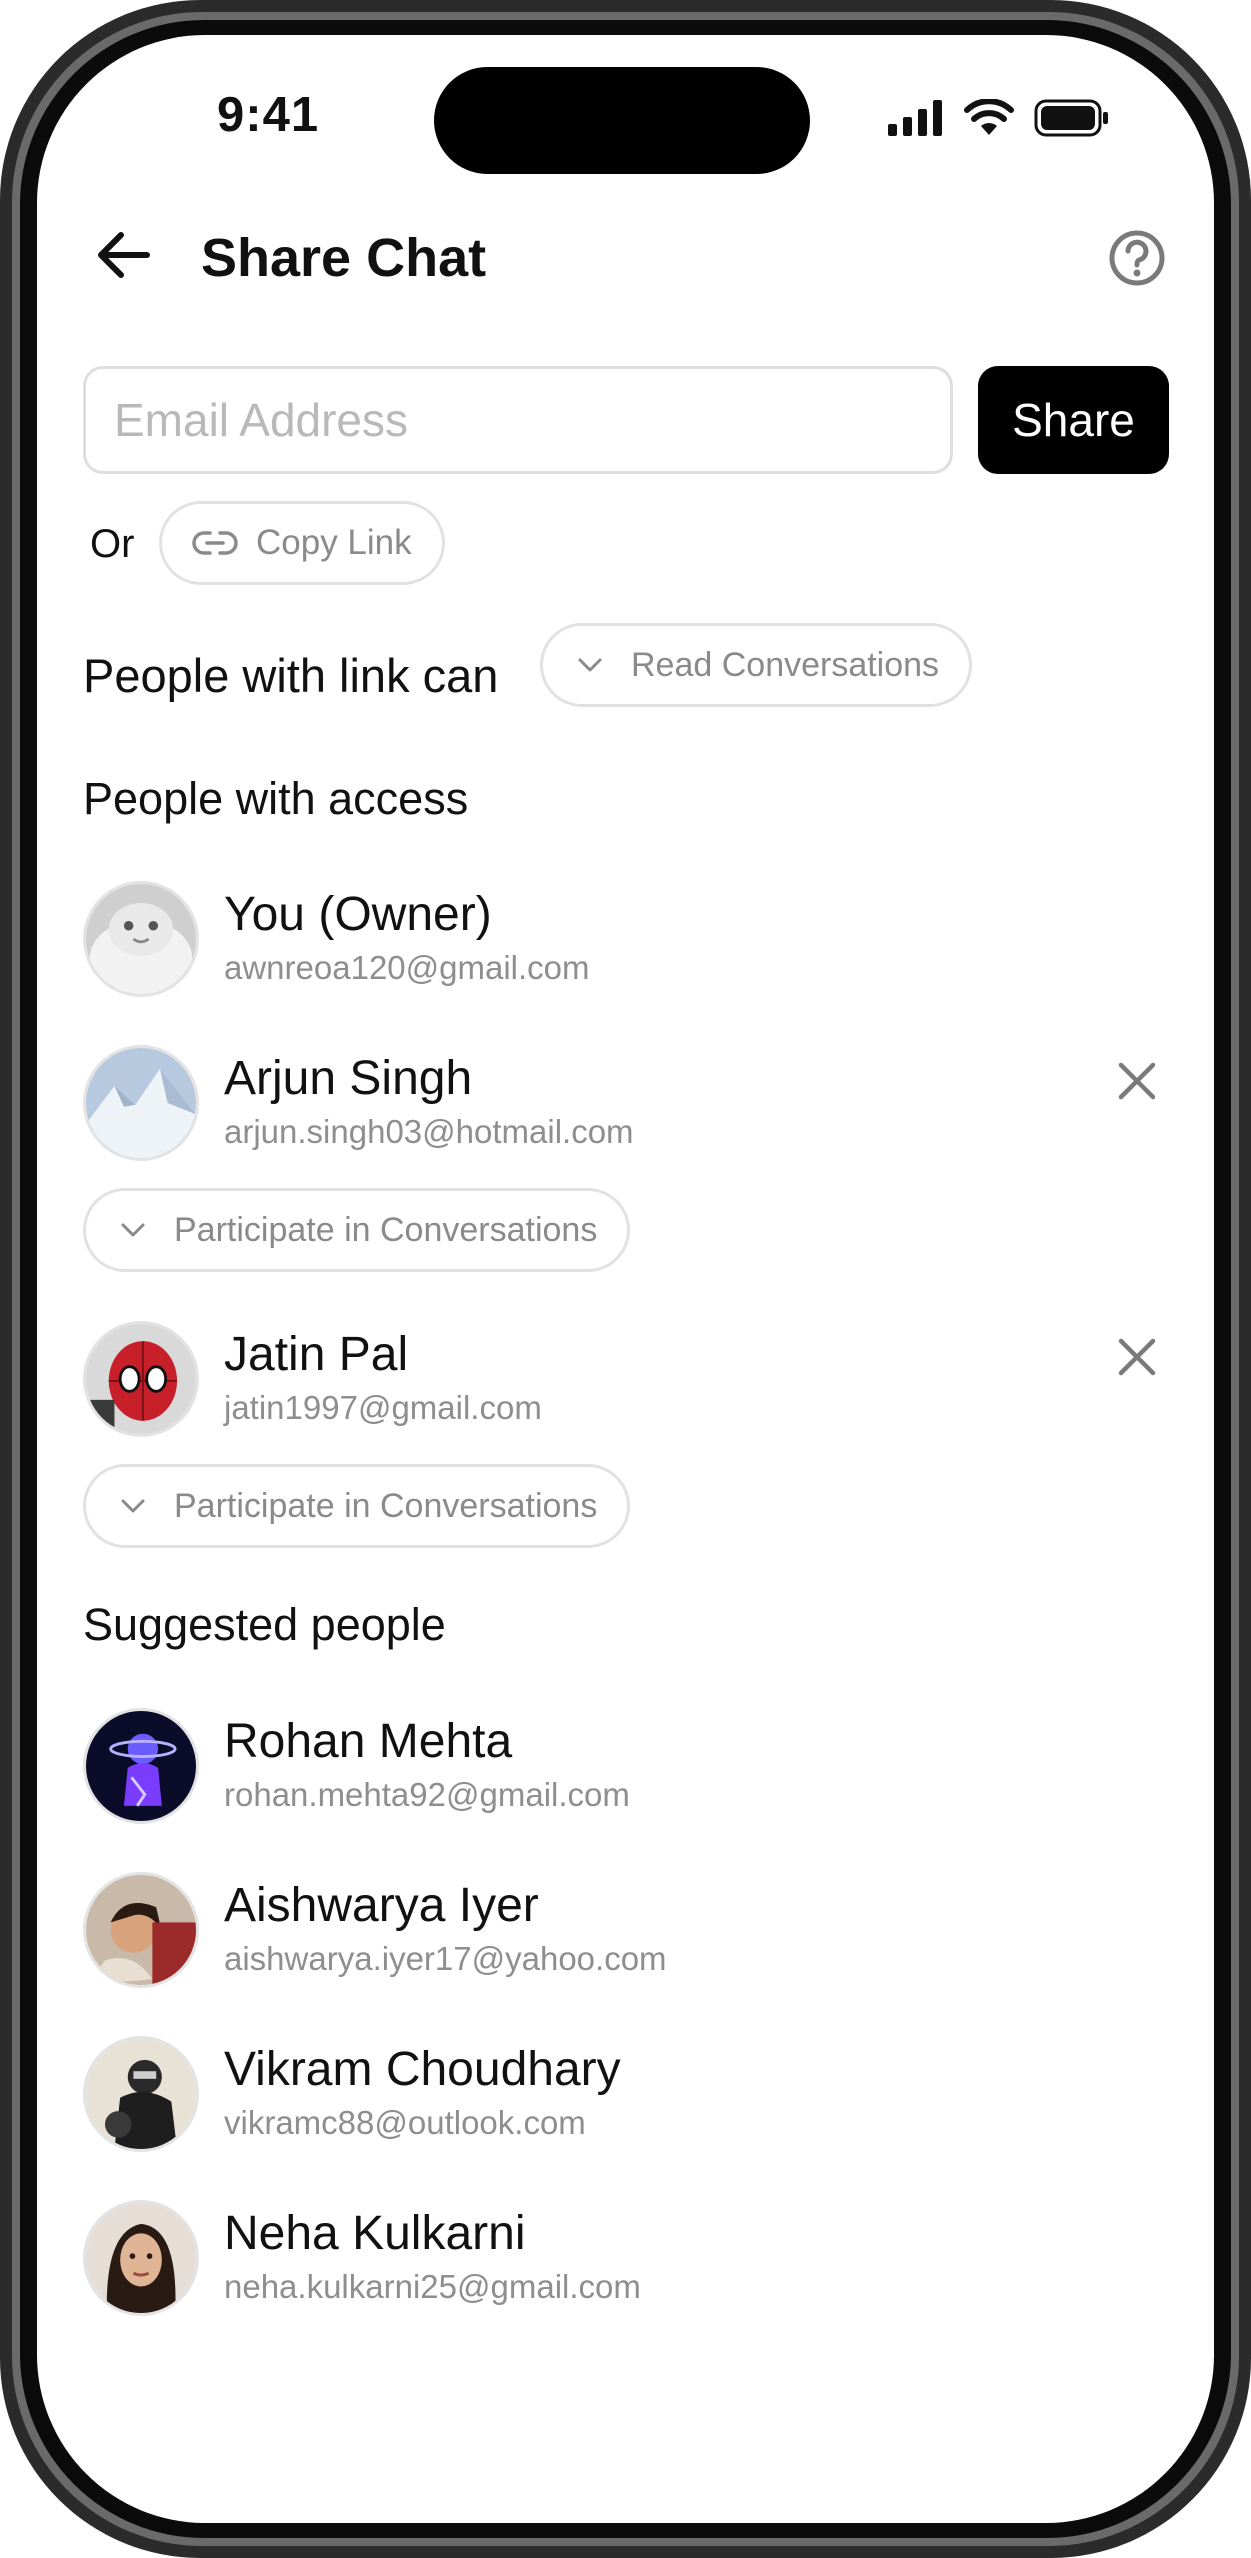 This screenshot has width=1251, height=2558. I want to click on copy-link-button: Copy Link, so click(302, 543).